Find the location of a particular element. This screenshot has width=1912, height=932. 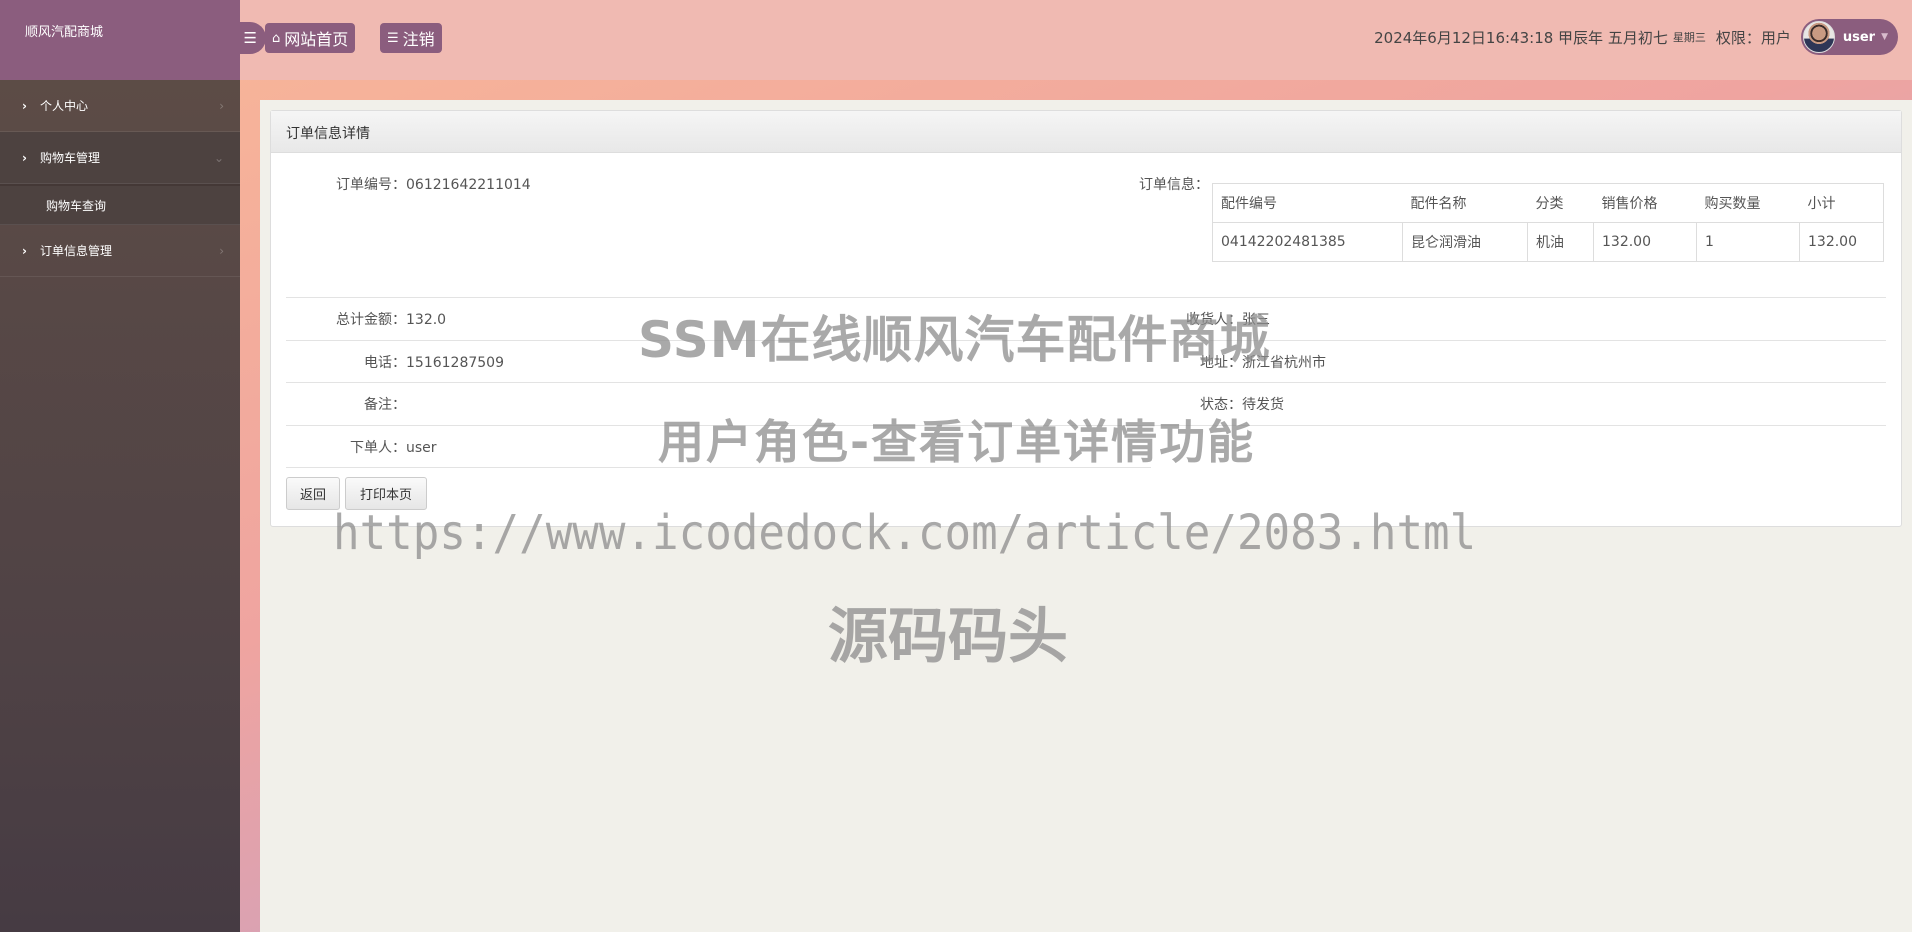

orderer-label: 下单人： is located at coordinates (378, 448).